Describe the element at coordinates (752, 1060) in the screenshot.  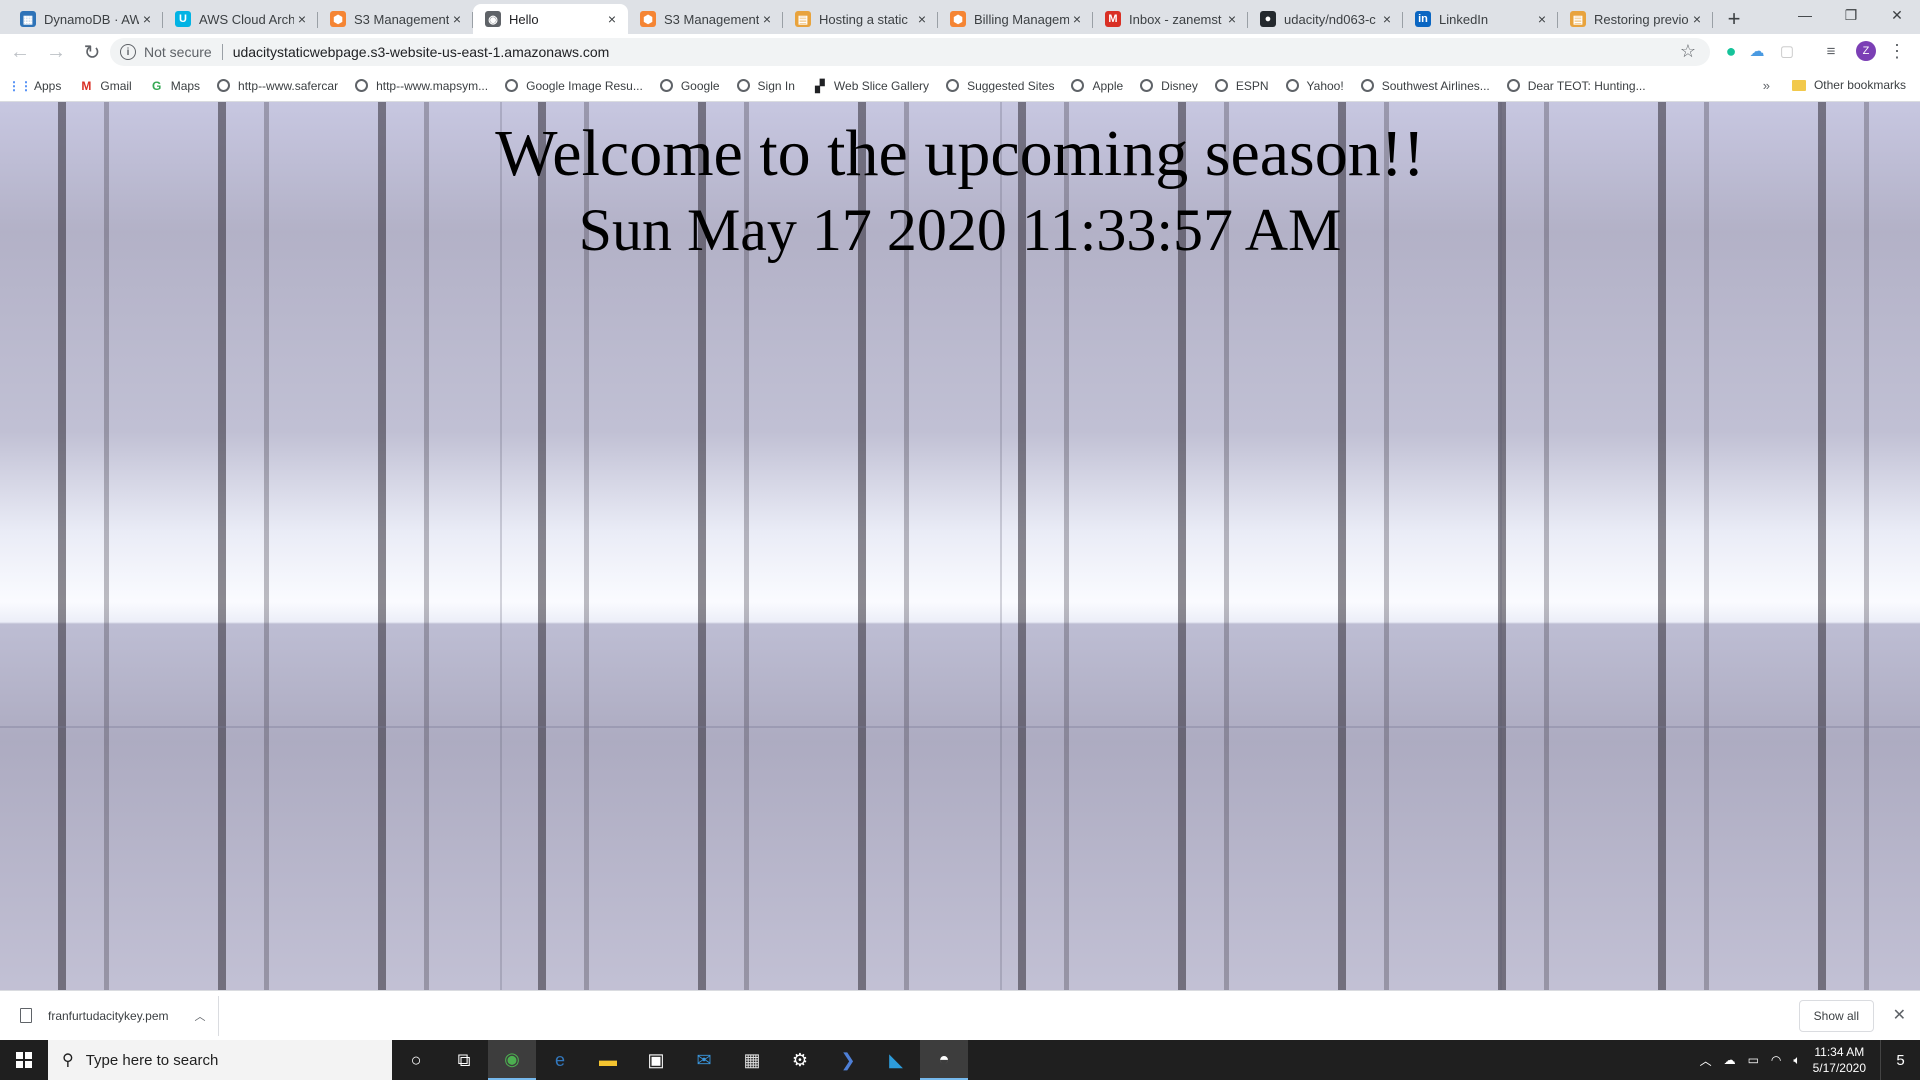
I see `calculator-icon: ▦` at that location.